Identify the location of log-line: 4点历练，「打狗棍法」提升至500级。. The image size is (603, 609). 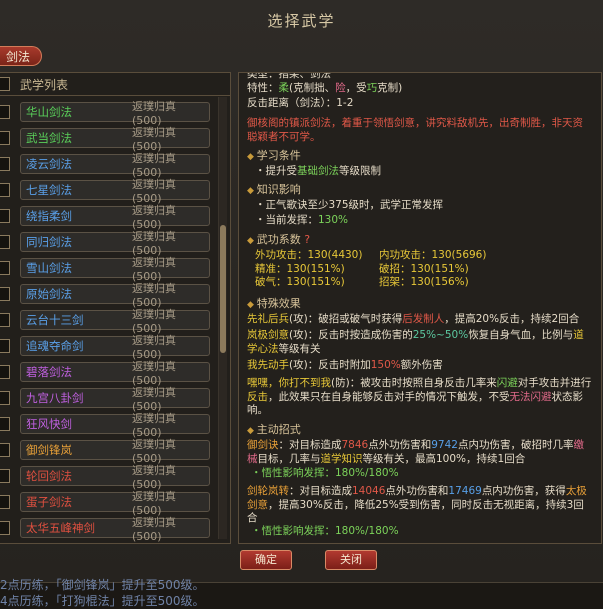
(102, 601).